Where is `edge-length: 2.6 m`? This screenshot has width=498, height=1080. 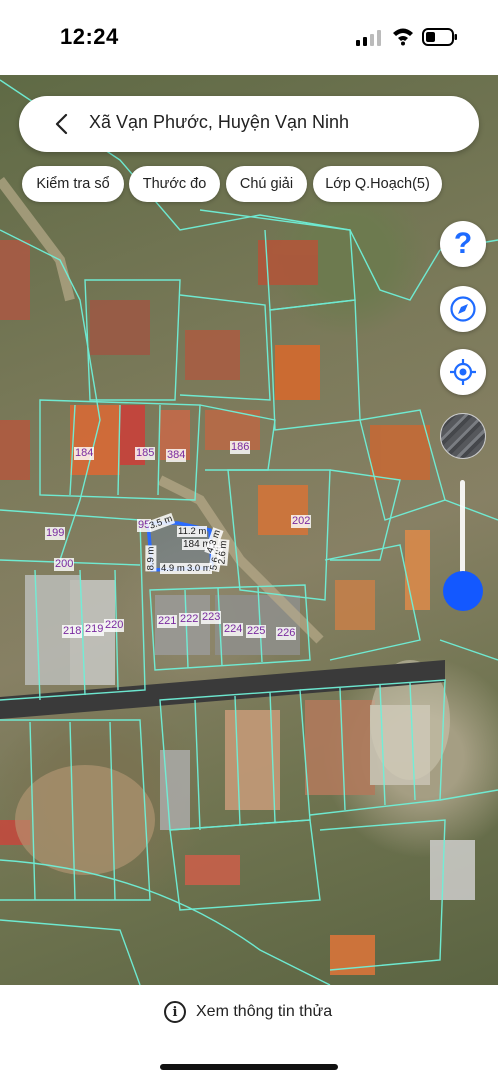
edge-length: 2.6 m is located at coordinates (223, 552).